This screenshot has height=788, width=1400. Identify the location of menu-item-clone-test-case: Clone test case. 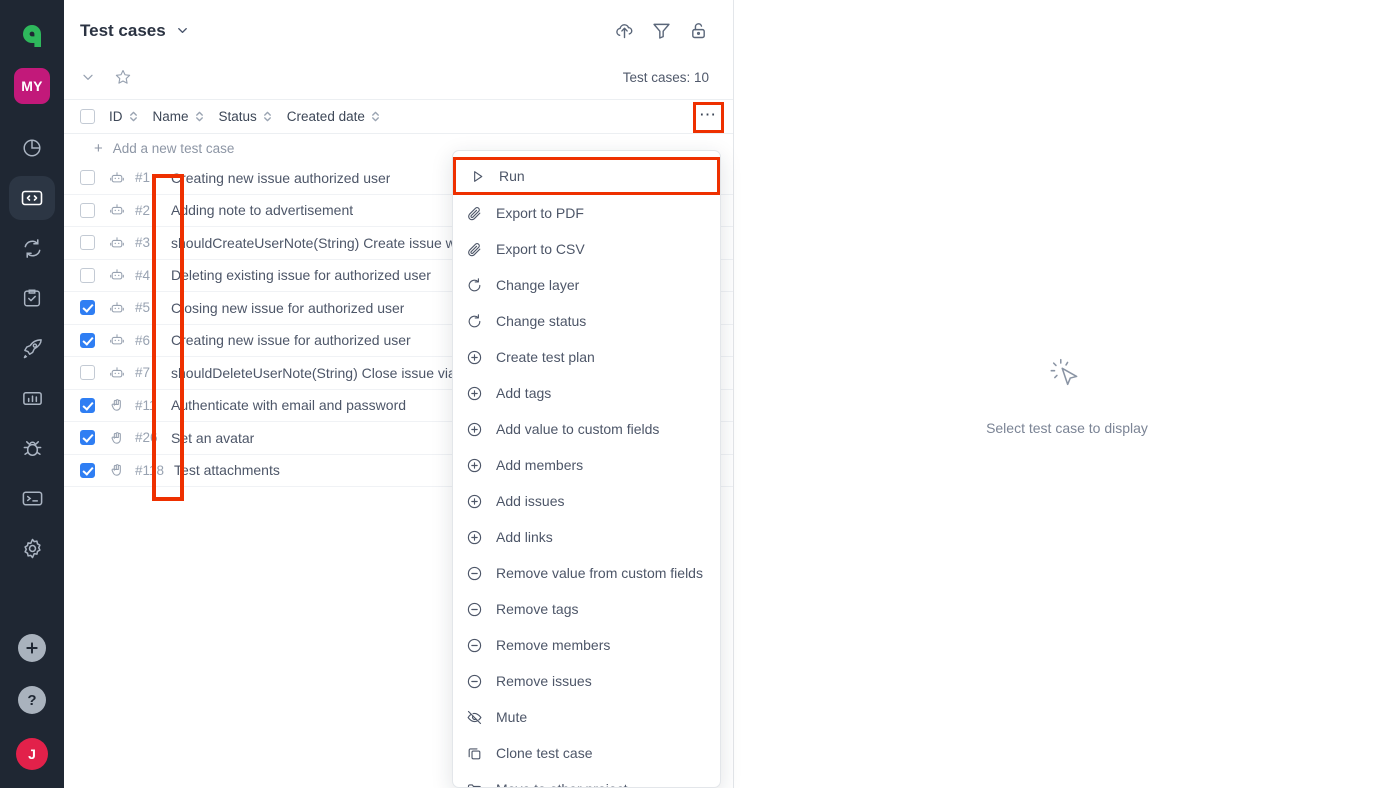
(586, 753).